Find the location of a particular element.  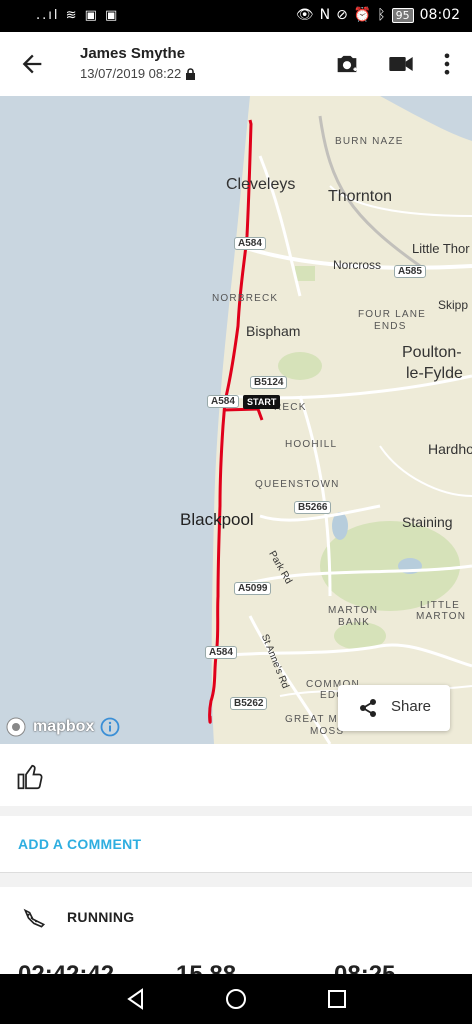

map-label: Blackpool is located at coordinates (217, 519).